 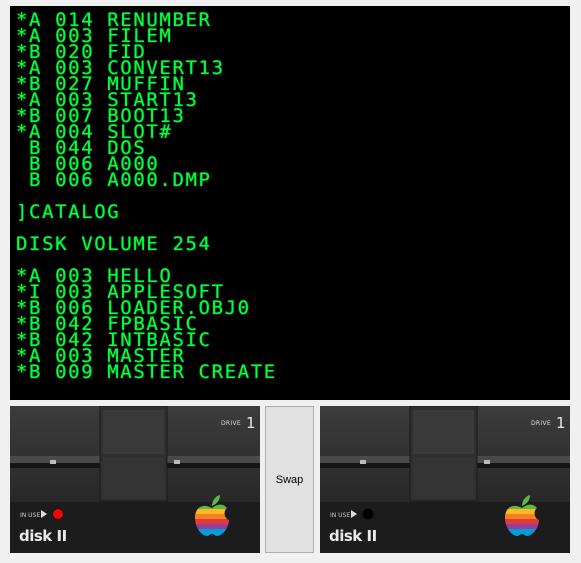 What do you see at coordinates (114, 244) in the screenshot?
I see `screen-line: DISK VOLUME 254` at bounding box center [114, 244].